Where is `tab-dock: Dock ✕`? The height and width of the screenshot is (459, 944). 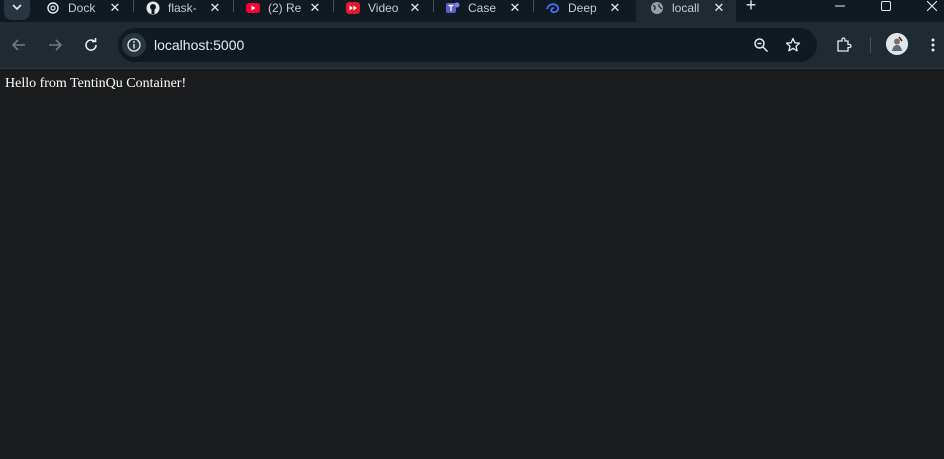 tab-dock: Dock ✕ is located at coordinates (82, 11).